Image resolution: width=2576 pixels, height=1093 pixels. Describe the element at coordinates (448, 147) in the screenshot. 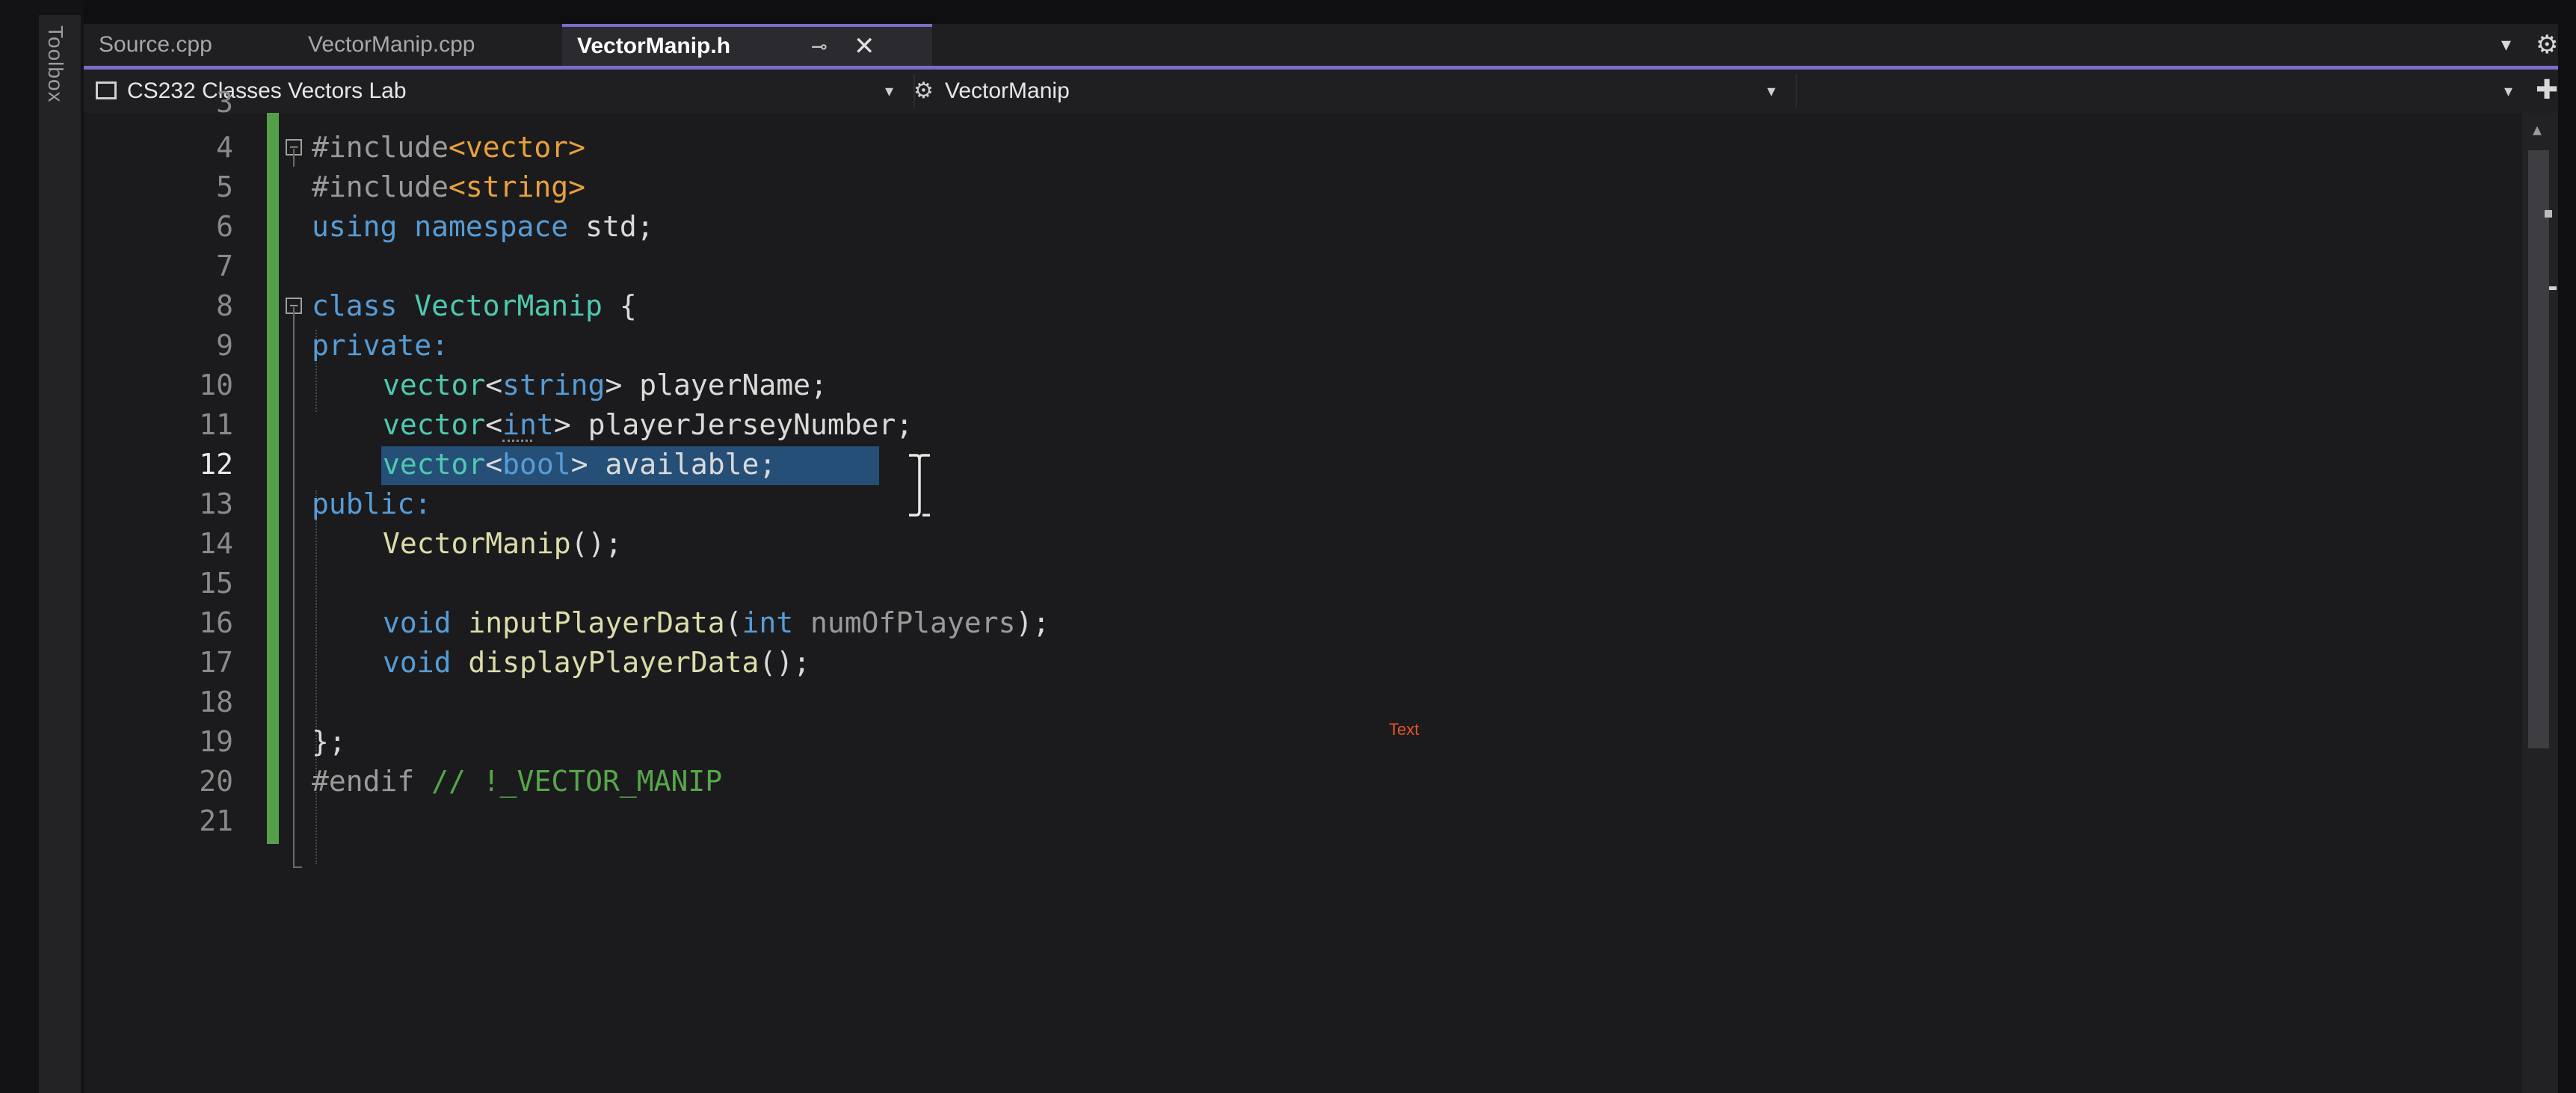

I see `code-line: #include<vector>` at that location.